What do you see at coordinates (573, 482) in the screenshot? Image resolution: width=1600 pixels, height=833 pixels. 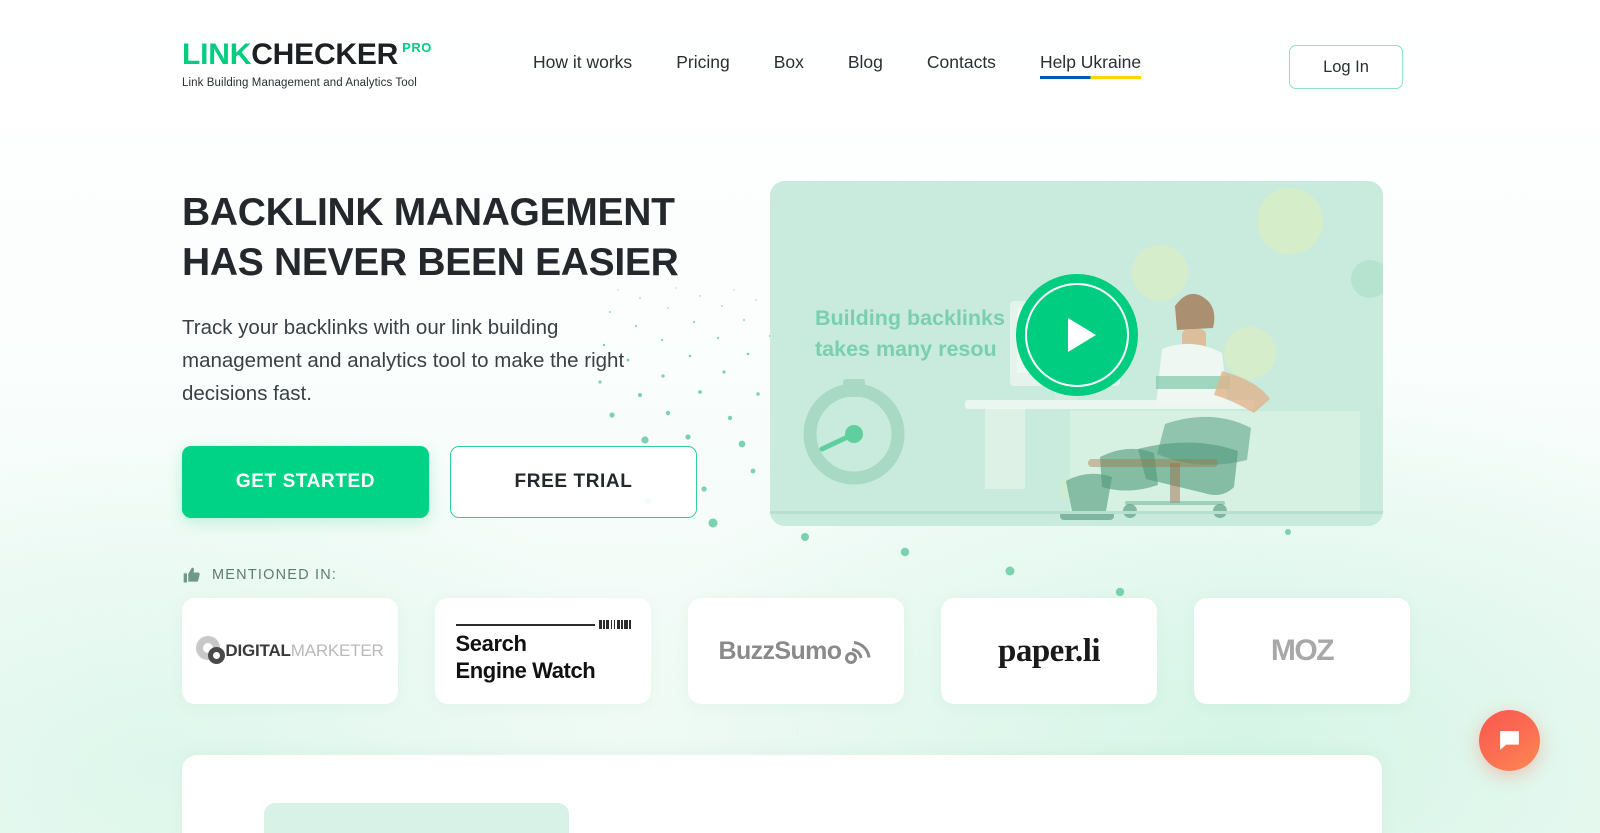 I see `free-trial-button: FREE TRIAL` at bounding box center [573, 482].